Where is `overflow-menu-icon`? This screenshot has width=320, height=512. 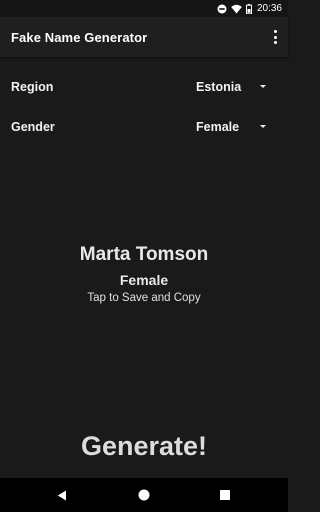
overflow-menu-icon is located at coordinates (275, 37).